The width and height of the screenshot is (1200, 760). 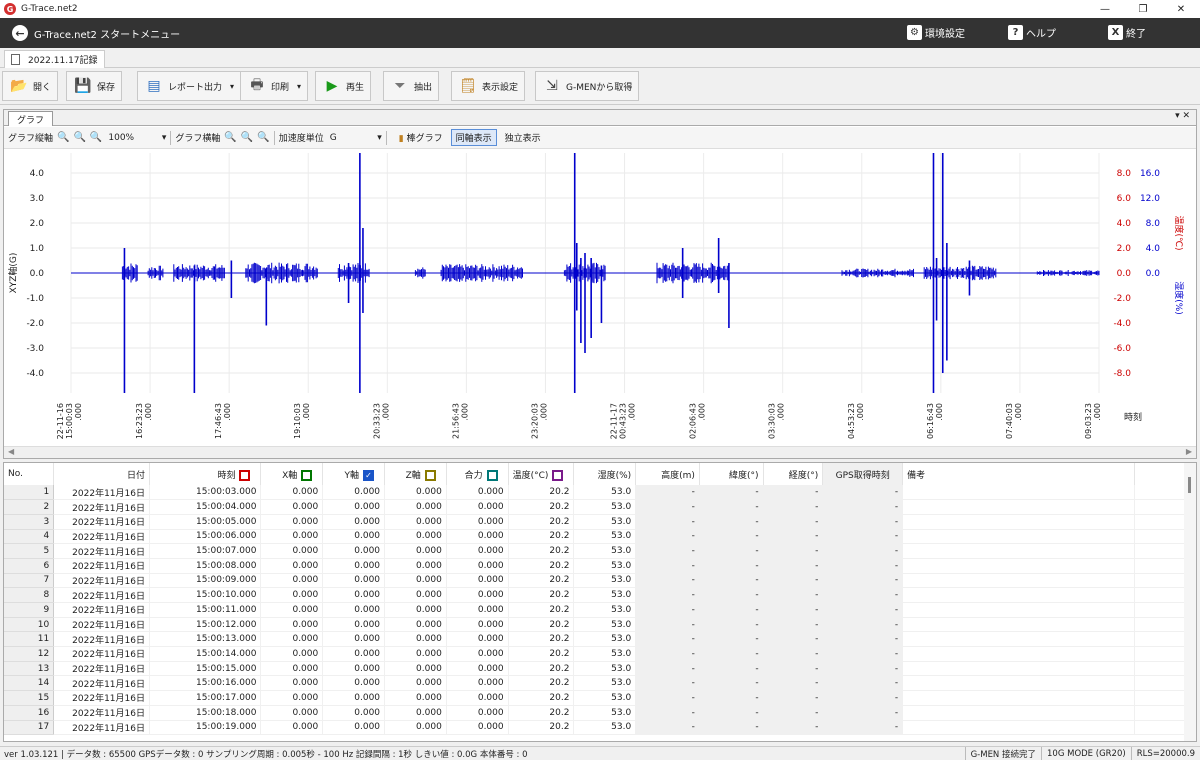 What do you see at coordinates (94, 86) in the screenshot?
I see `save-button: 💾 保存` at bounding box center [94, 86].